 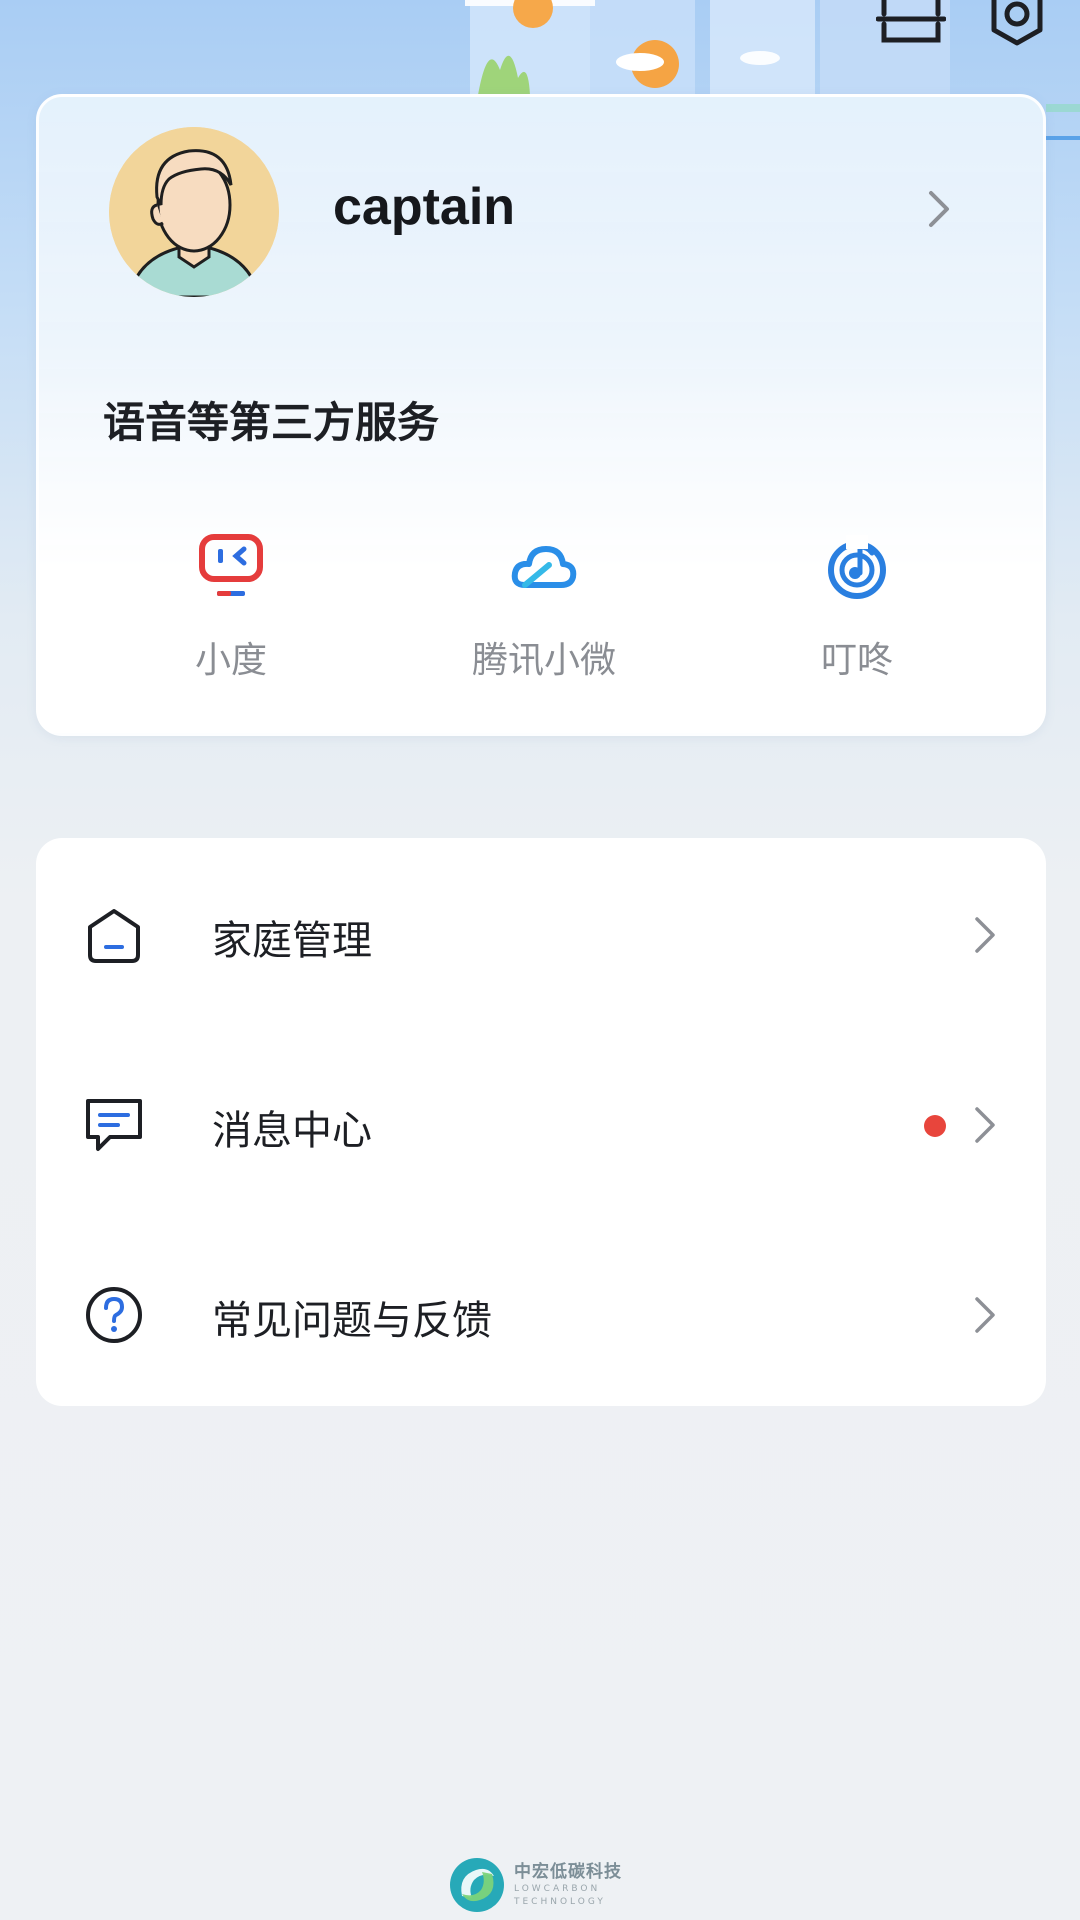 I want to click on username: captain, so click(x=424, y=207).